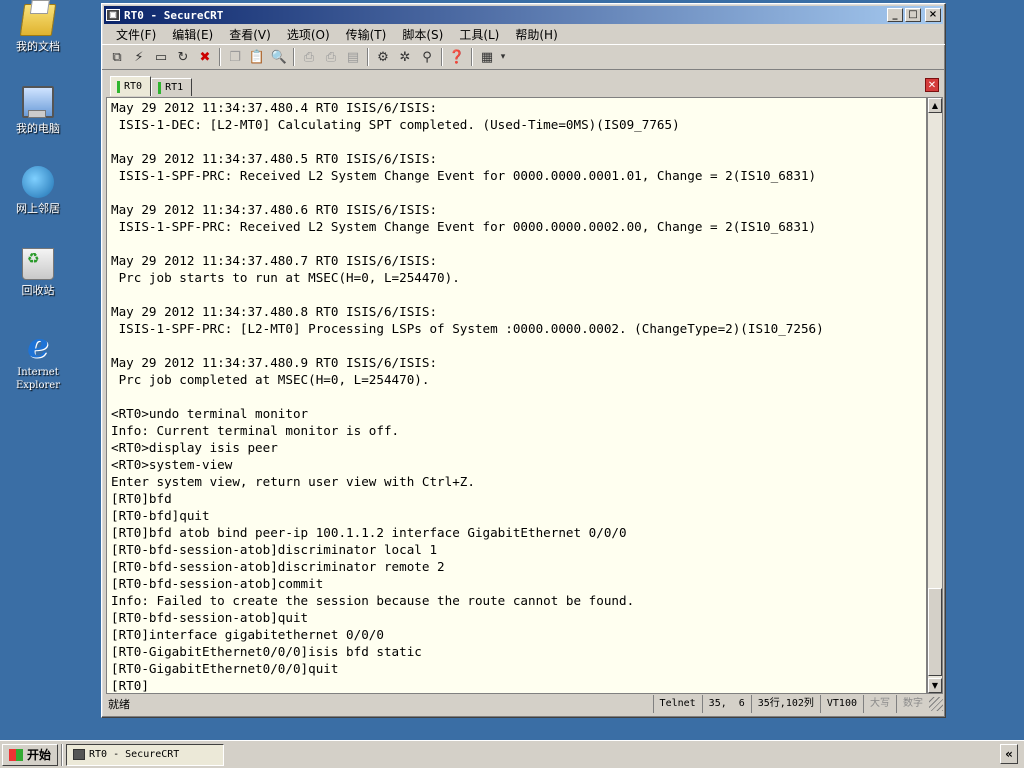 The height and width of the screenshot is (768, 1024). Describe the element at coordinates (38, 346) in the screenshot. I see `internet-explorer-icon: e` at that location.